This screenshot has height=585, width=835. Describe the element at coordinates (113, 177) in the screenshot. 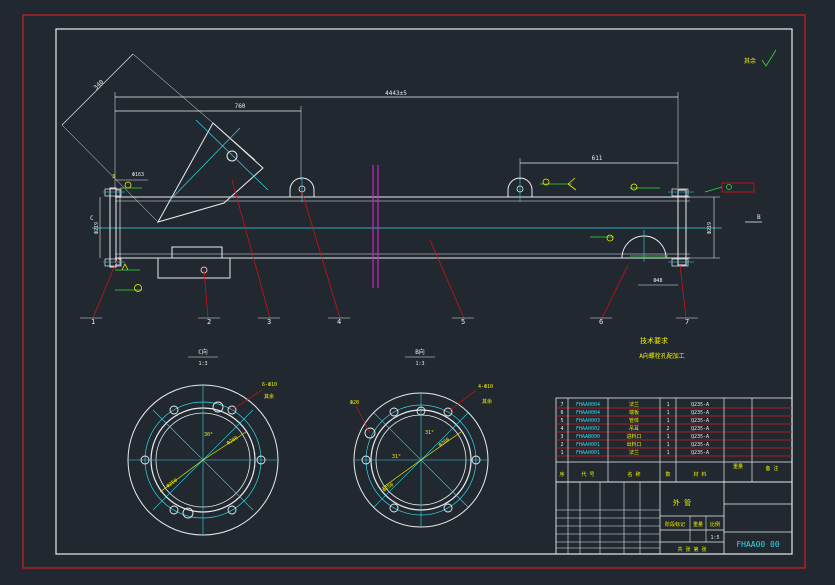

I see `weld-label: 3` at that location.